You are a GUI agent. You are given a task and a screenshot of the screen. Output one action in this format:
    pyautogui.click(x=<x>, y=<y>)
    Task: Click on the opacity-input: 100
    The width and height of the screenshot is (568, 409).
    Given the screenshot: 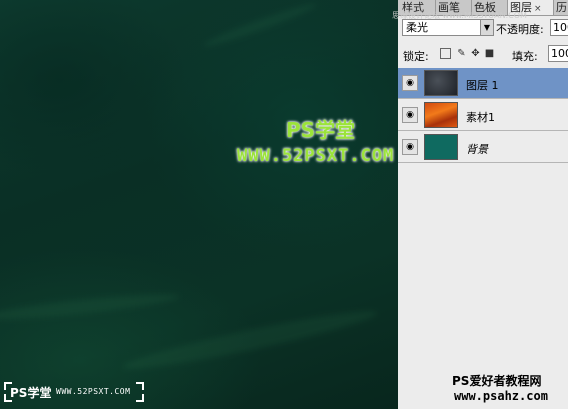 What is the action you would take?
    pyautogui.click(x=559, y=27)
    